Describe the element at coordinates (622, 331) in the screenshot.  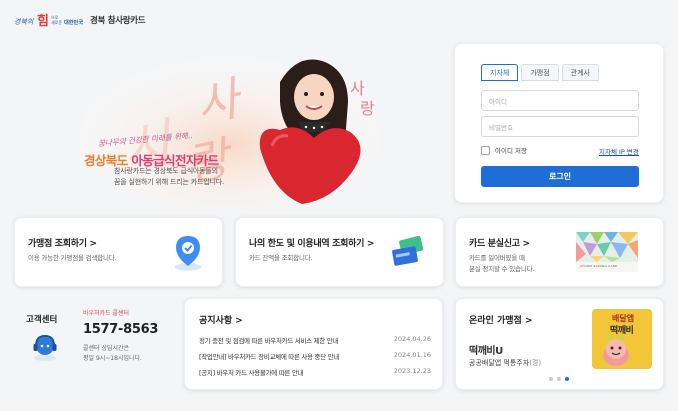
I see `thumbnail-text-2: 떡깨비` at that location.